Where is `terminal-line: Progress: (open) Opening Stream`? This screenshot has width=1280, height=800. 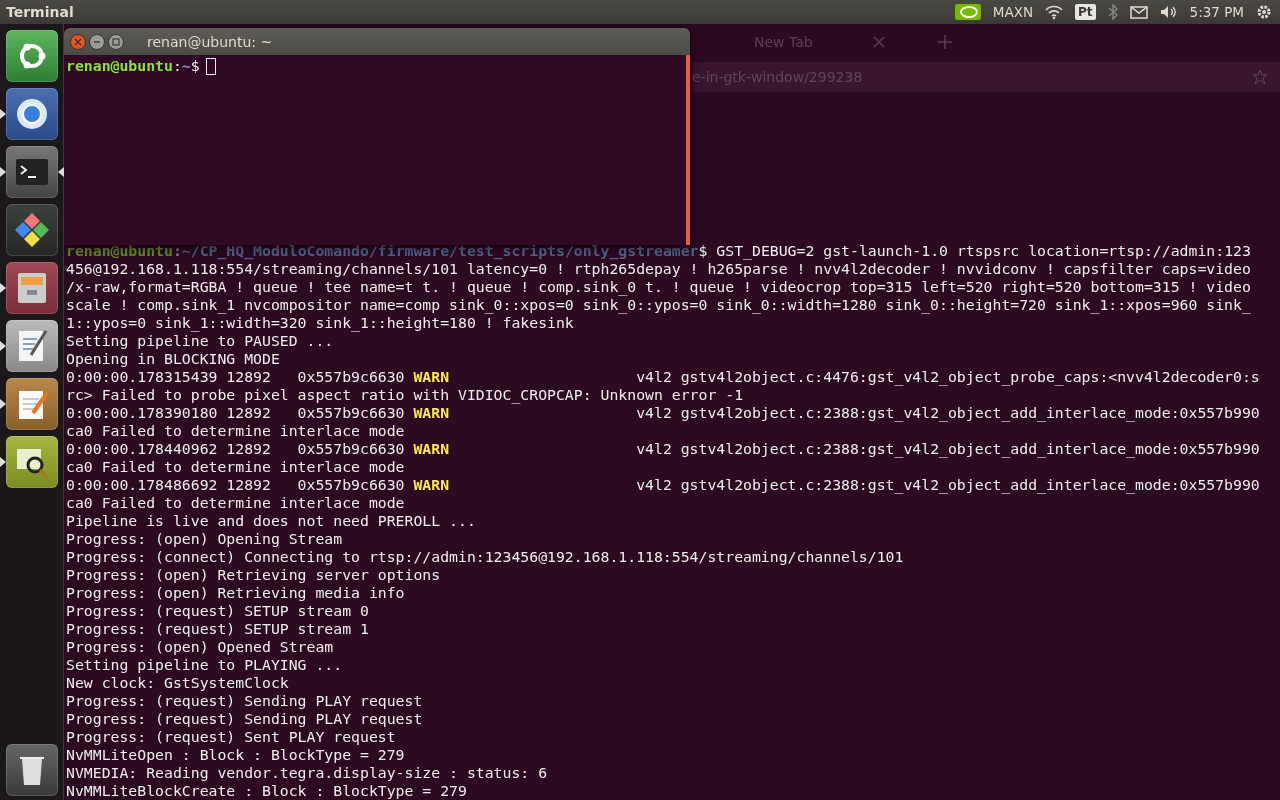
terminal-line: Progress: (open) Opening Stream is located at coordinates (205, 539).